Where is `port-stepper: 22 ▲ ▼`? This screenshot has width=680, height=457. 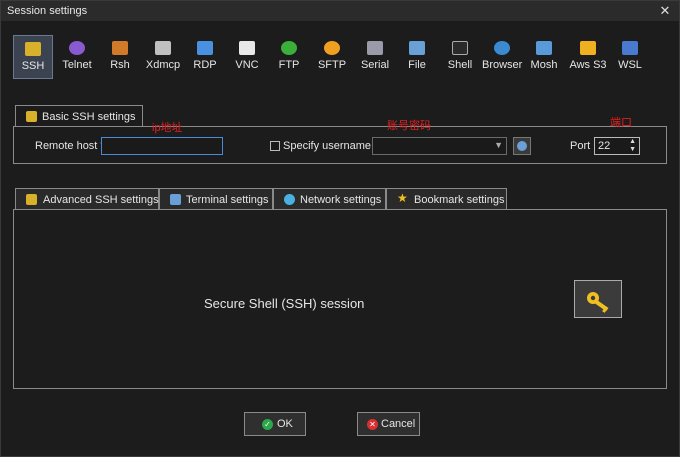
port-stepper: 22 ▲ ▼ is located at coordinates (617, 146).